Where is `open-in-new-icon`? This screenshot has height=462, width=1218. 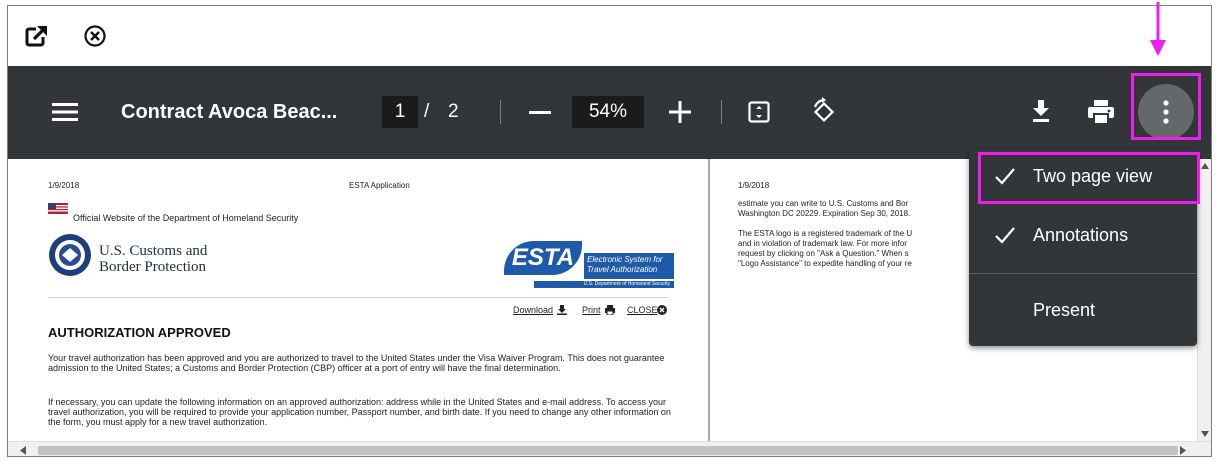 open-in-new-icon is located at coordinates (37, 36).